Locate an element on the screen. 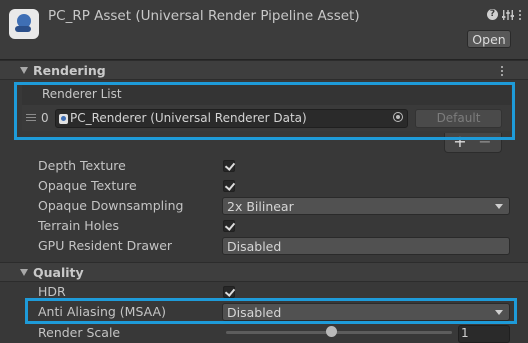 This screenshot has height=343, width=528. quality-section-header: Quality is located at coordinates (264, 272).